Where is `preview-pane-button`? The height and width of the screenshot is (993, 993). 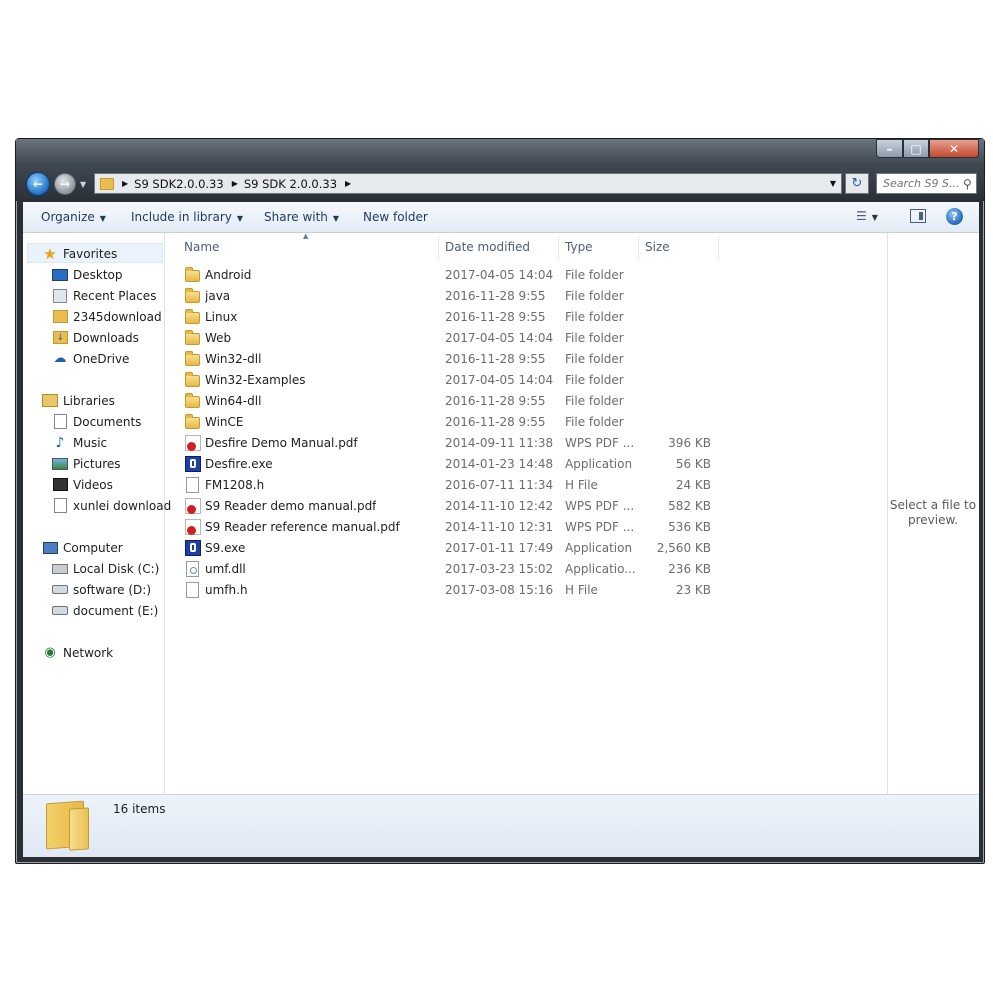 preview-pane-button is located at coordinates (918, 216).